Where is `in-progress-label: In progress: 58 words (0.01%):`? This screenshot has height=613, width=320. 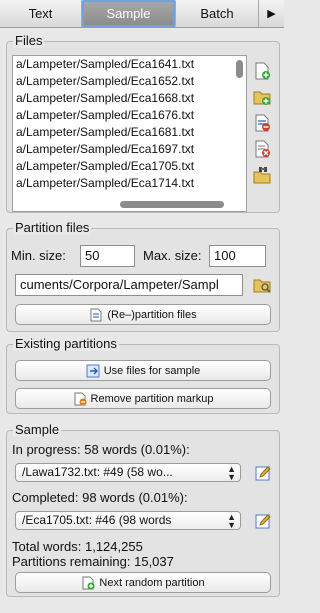 in-progress-label: In progress: 58 words (0.01%): is located at coordinates (101, 449).